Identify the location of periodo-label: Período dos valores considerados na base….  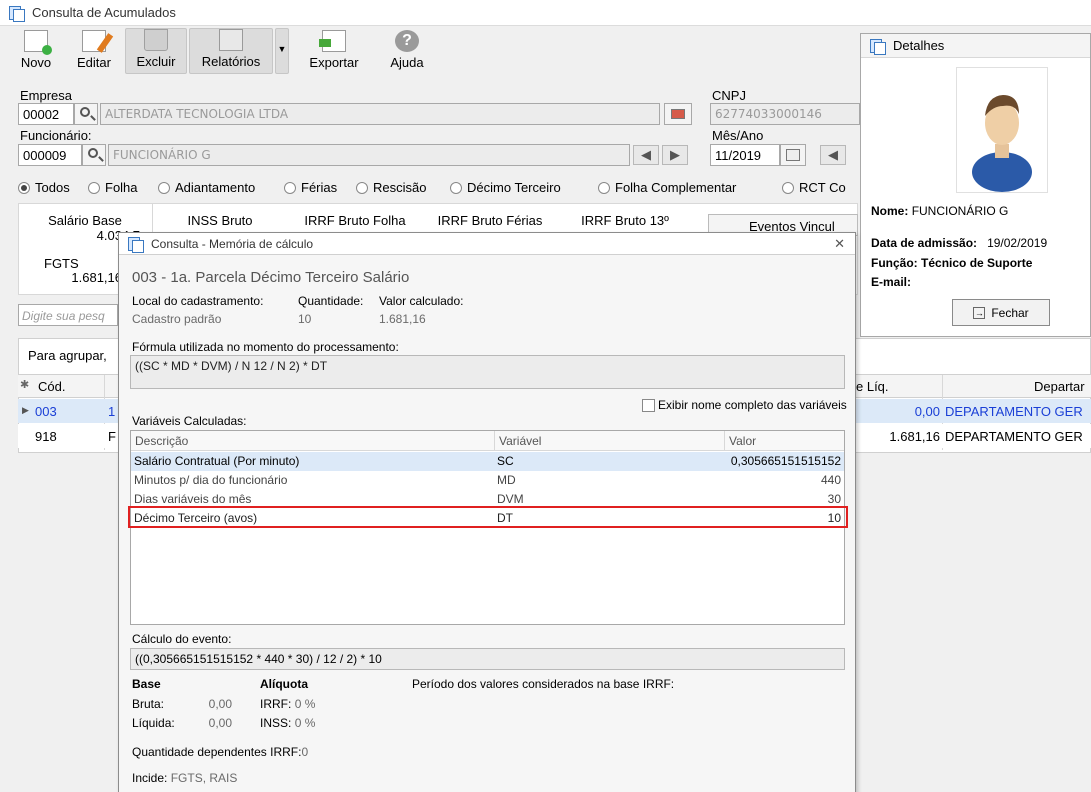
(543, 684).